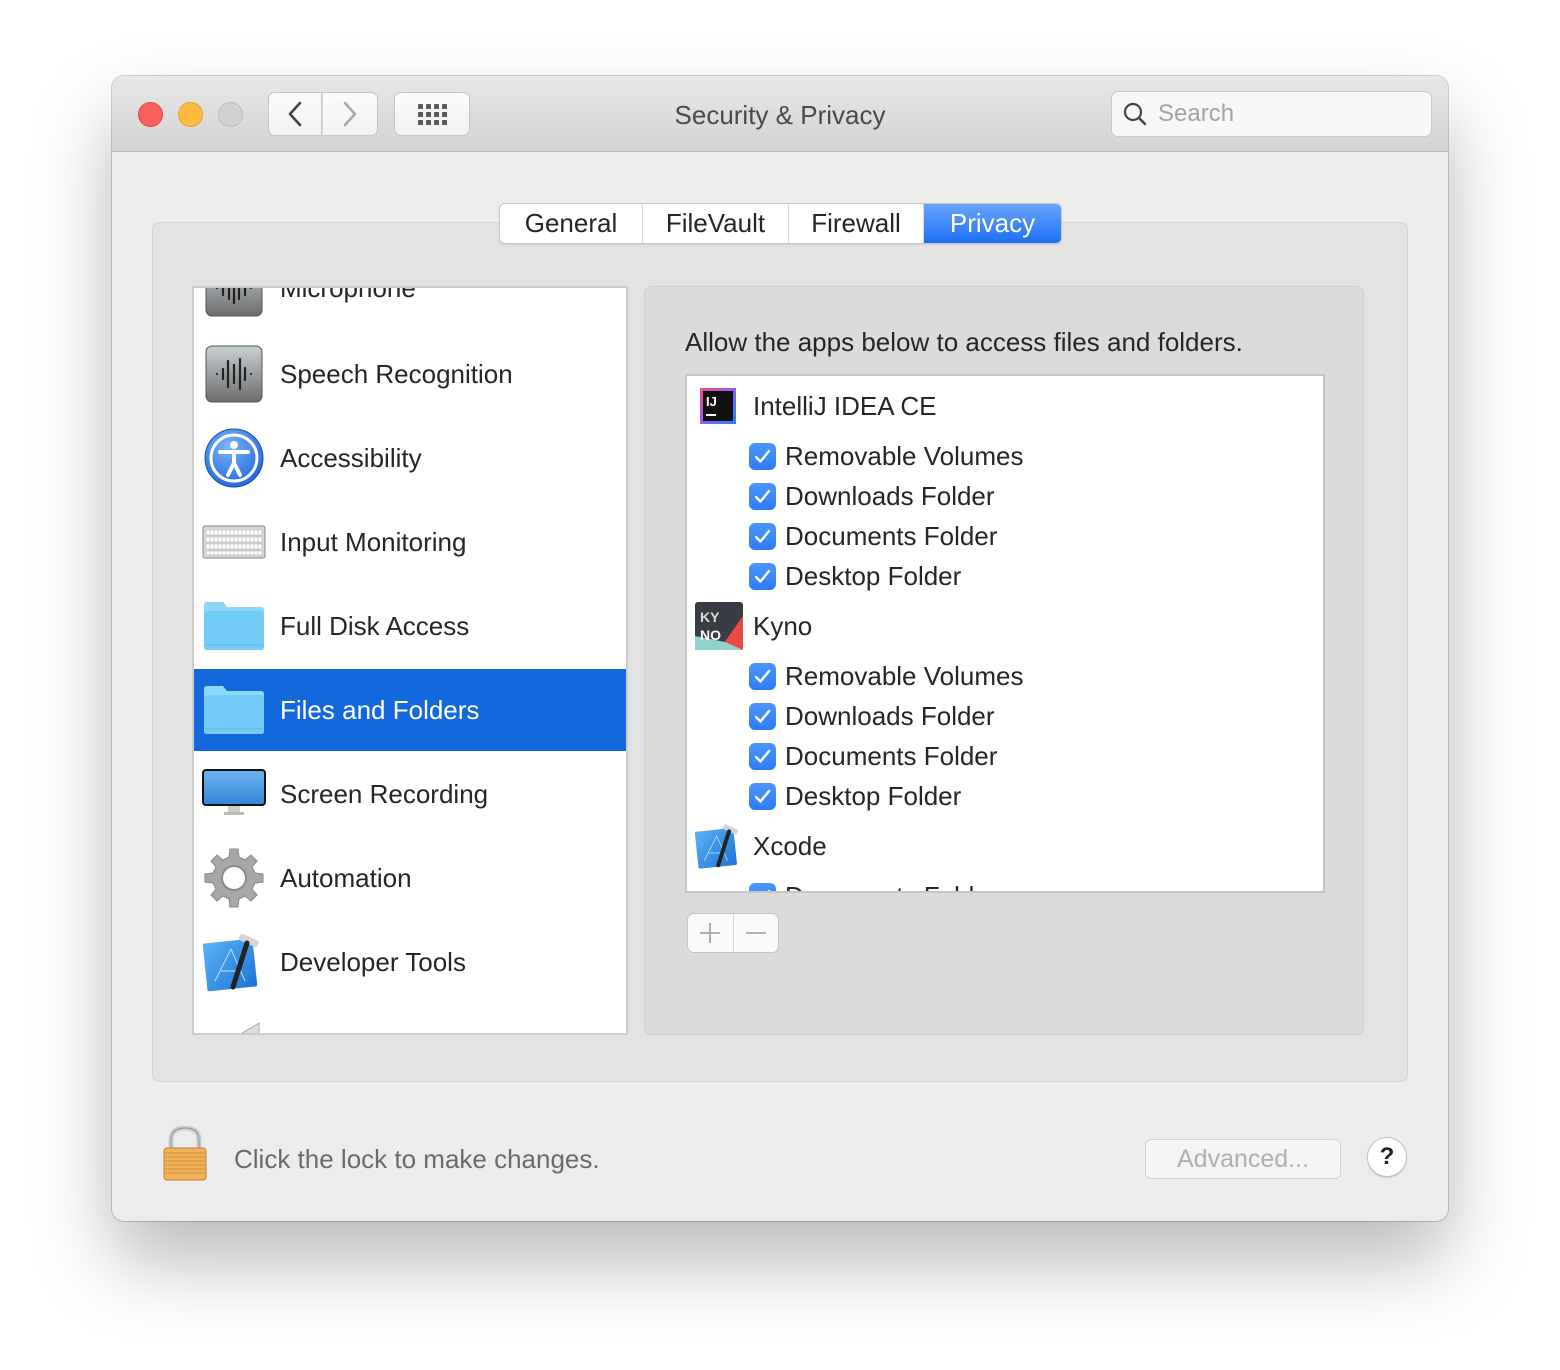 The height and width of the screenshot is (1370, 1560). Describe the element at coordinates (718, 406) in the screenshot. I see `intellij-icon: IJ` at that location.